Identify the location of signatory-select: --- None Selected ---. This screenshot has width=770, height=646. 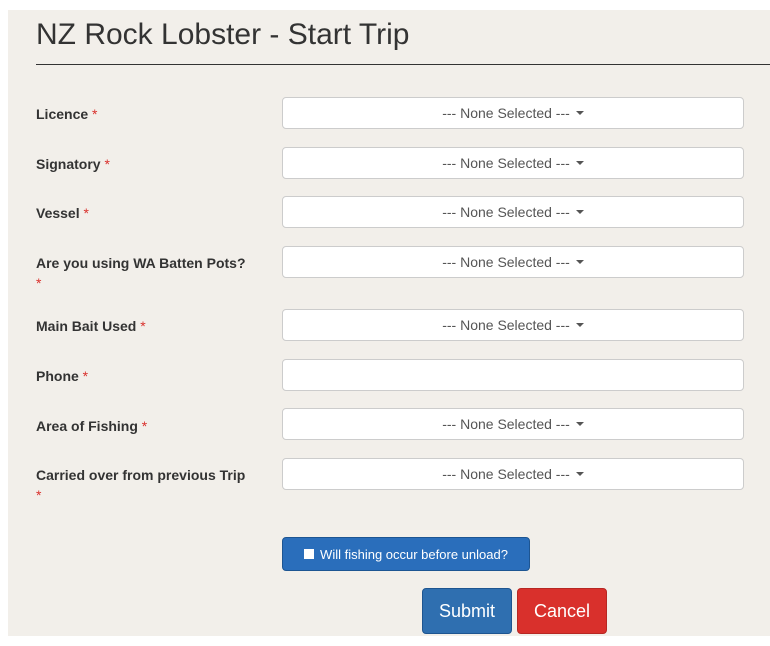
(513, 163).